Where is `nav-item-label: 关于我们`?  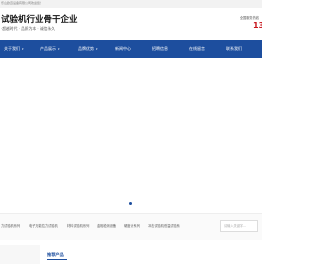
nav-item-label: 关于我们 is located at coordinates (12, 48).